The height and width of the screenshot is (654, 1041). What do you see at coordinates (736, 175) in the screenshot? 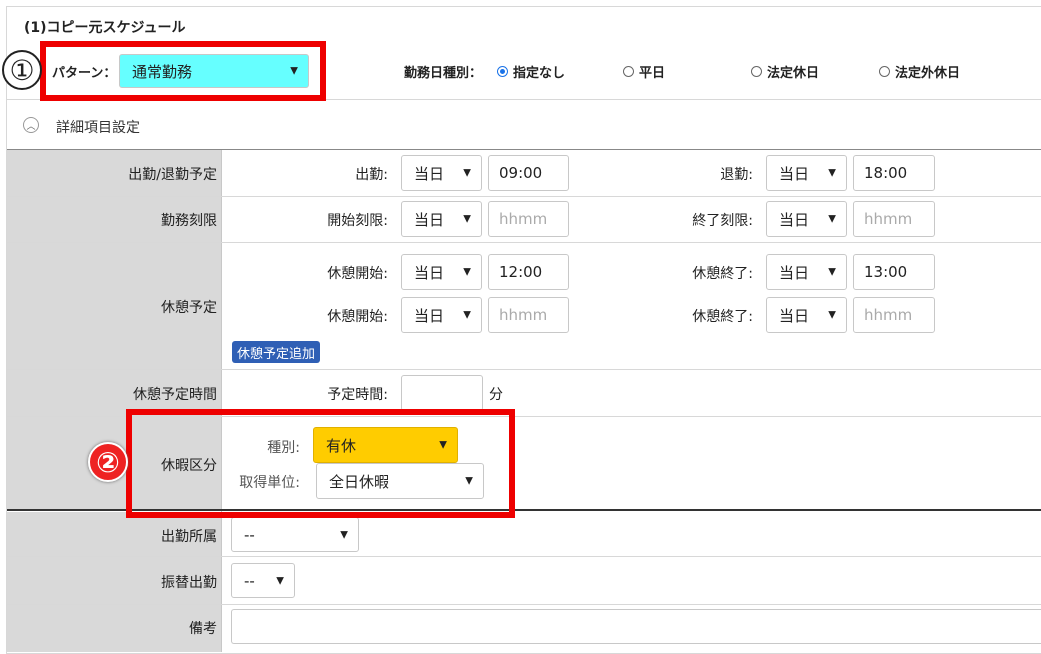
I see `end-label: 退勤:` at bounding box center [736, 175].